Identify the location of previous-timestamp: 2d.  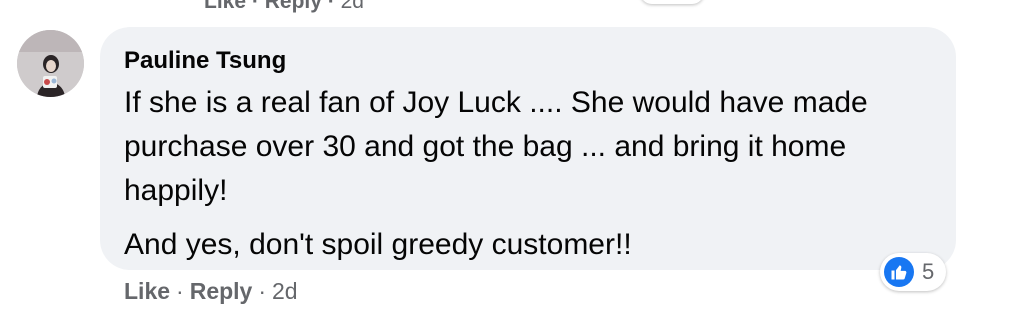
(352, 6).